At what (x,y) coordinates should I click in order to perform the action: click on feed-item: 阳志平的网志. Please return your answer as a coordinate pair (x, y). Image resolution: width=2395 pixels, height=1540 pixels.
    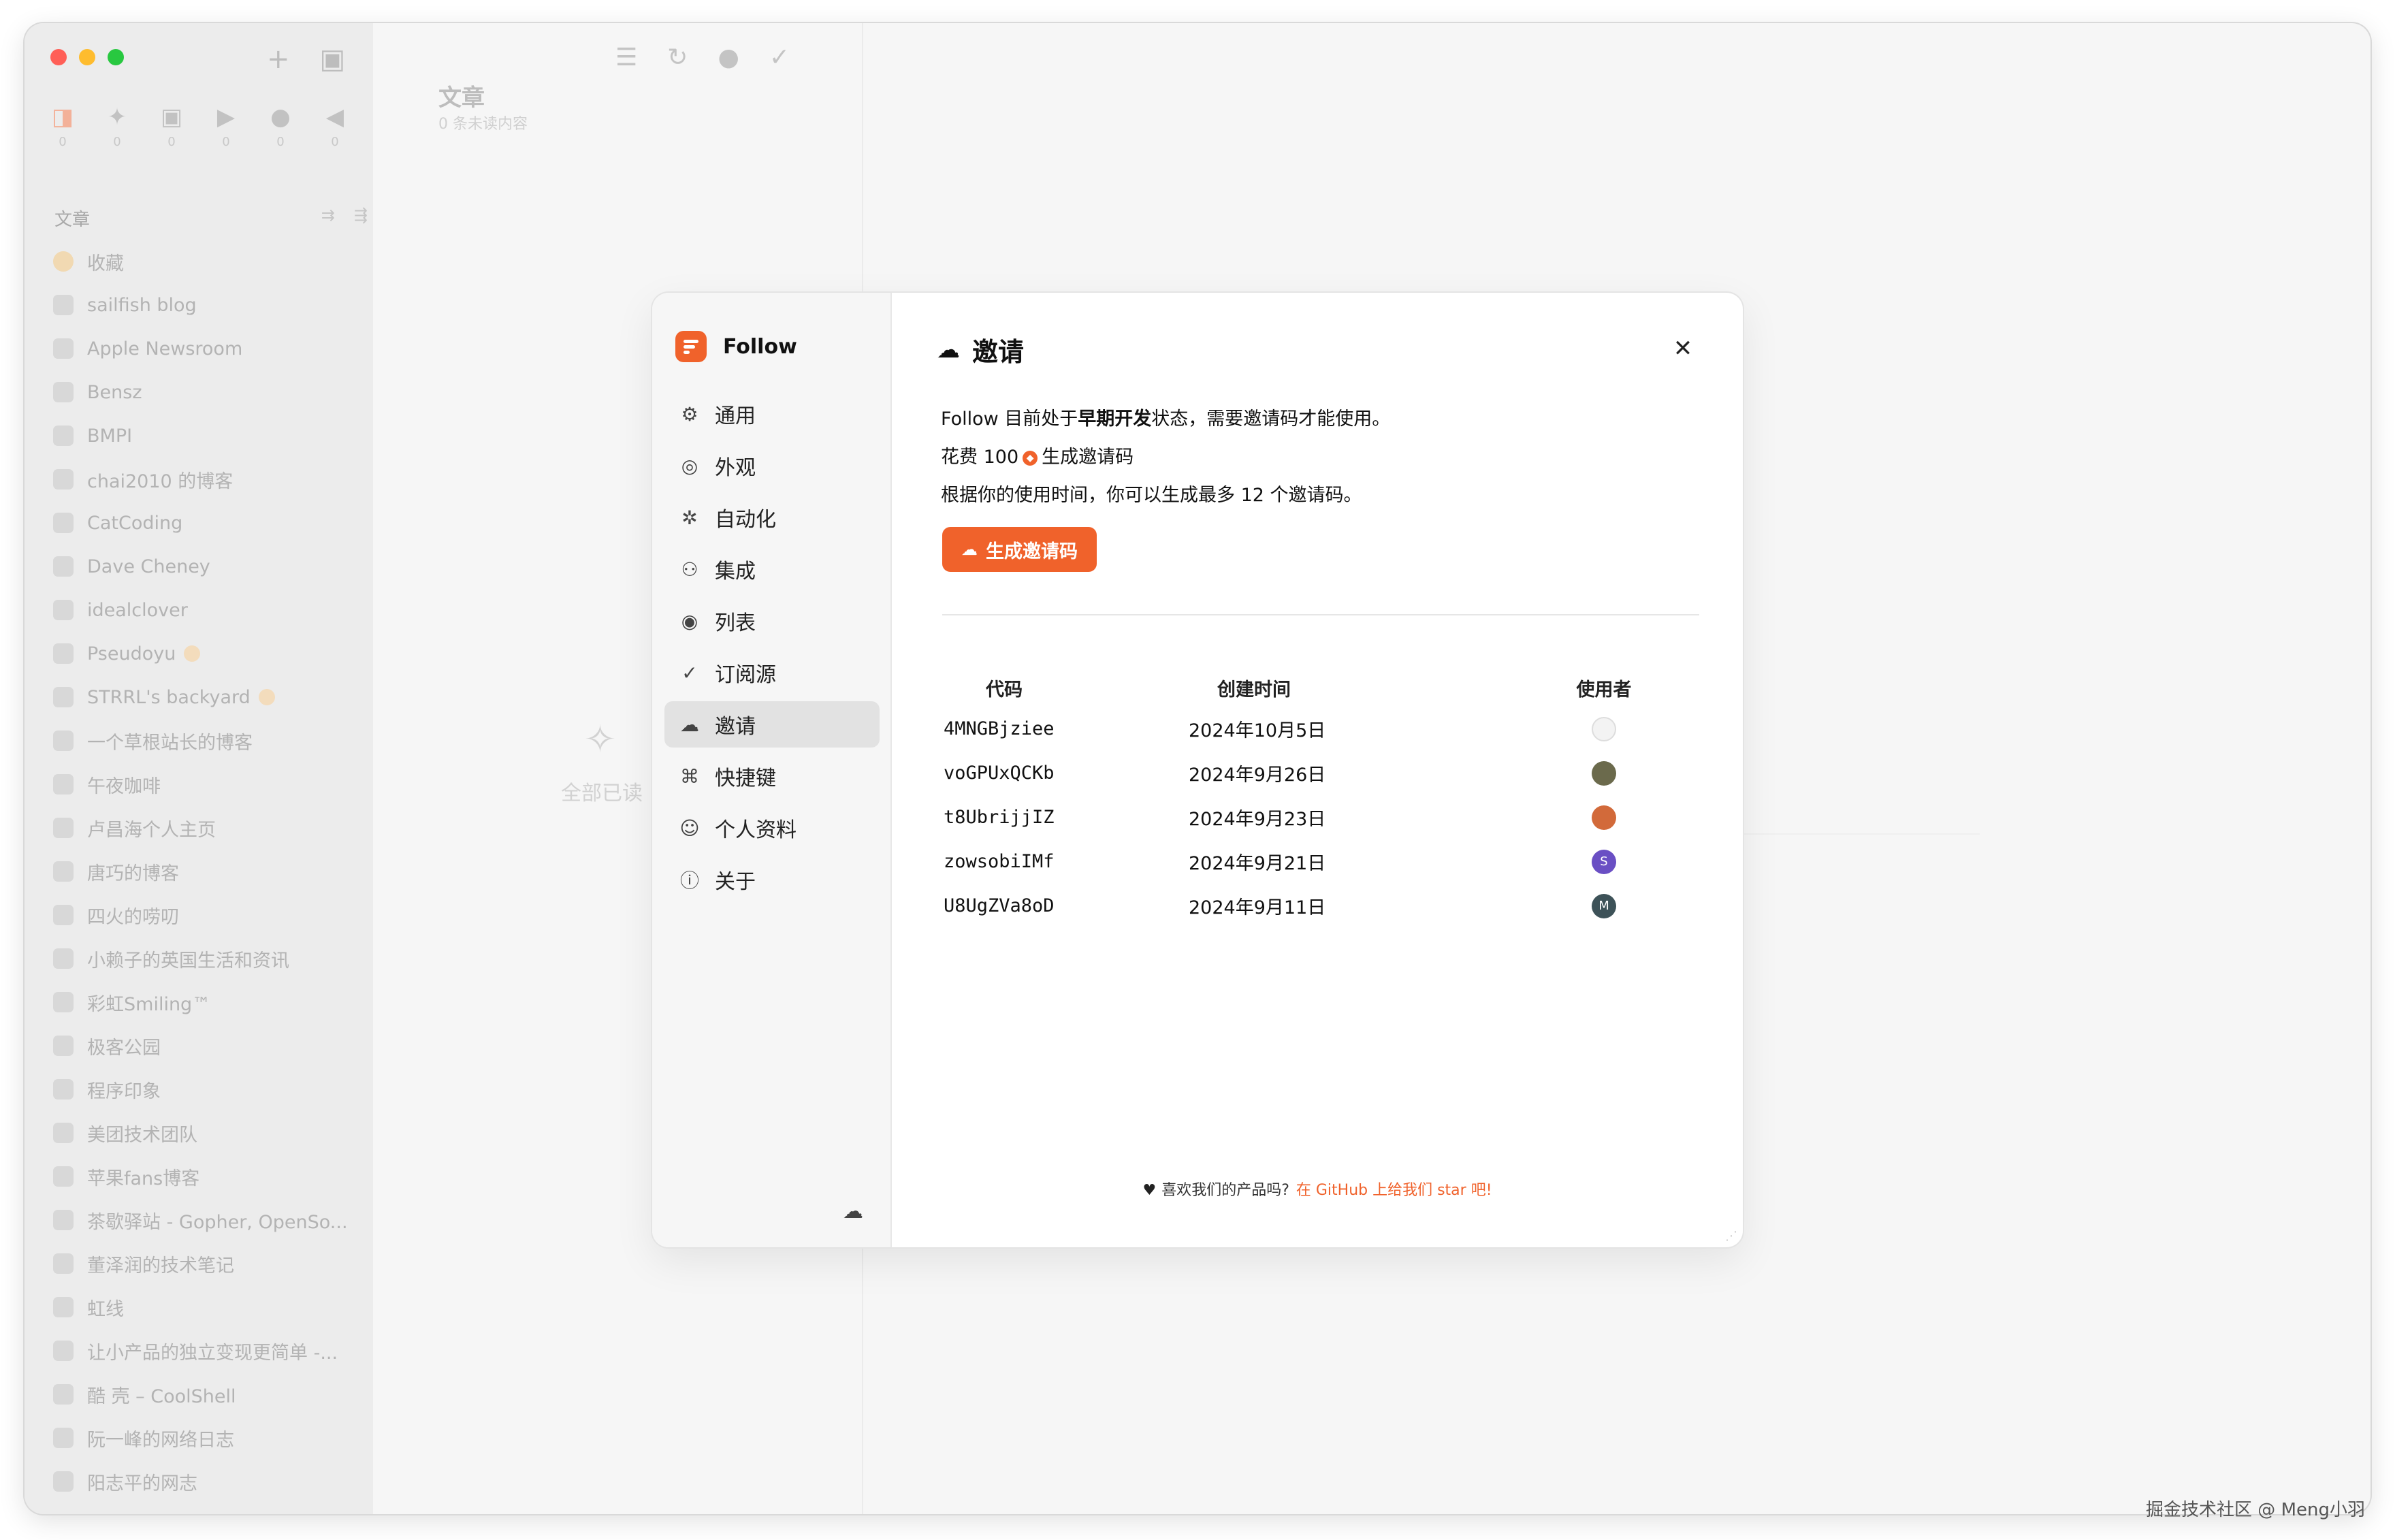
    Looking at the image, I should click on (209, 1481).